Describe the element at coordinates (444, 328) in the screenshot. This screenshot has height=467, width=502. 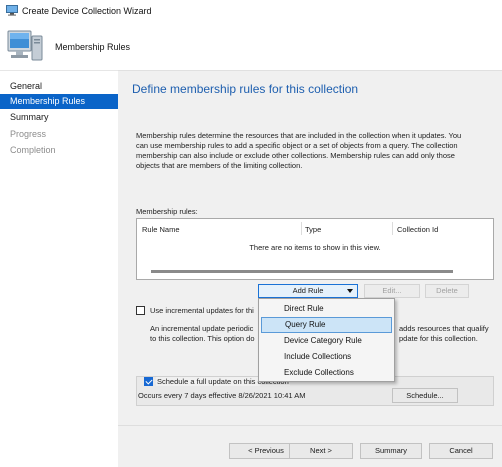
I see `incremental-description: adds resources that qualify` at that location.